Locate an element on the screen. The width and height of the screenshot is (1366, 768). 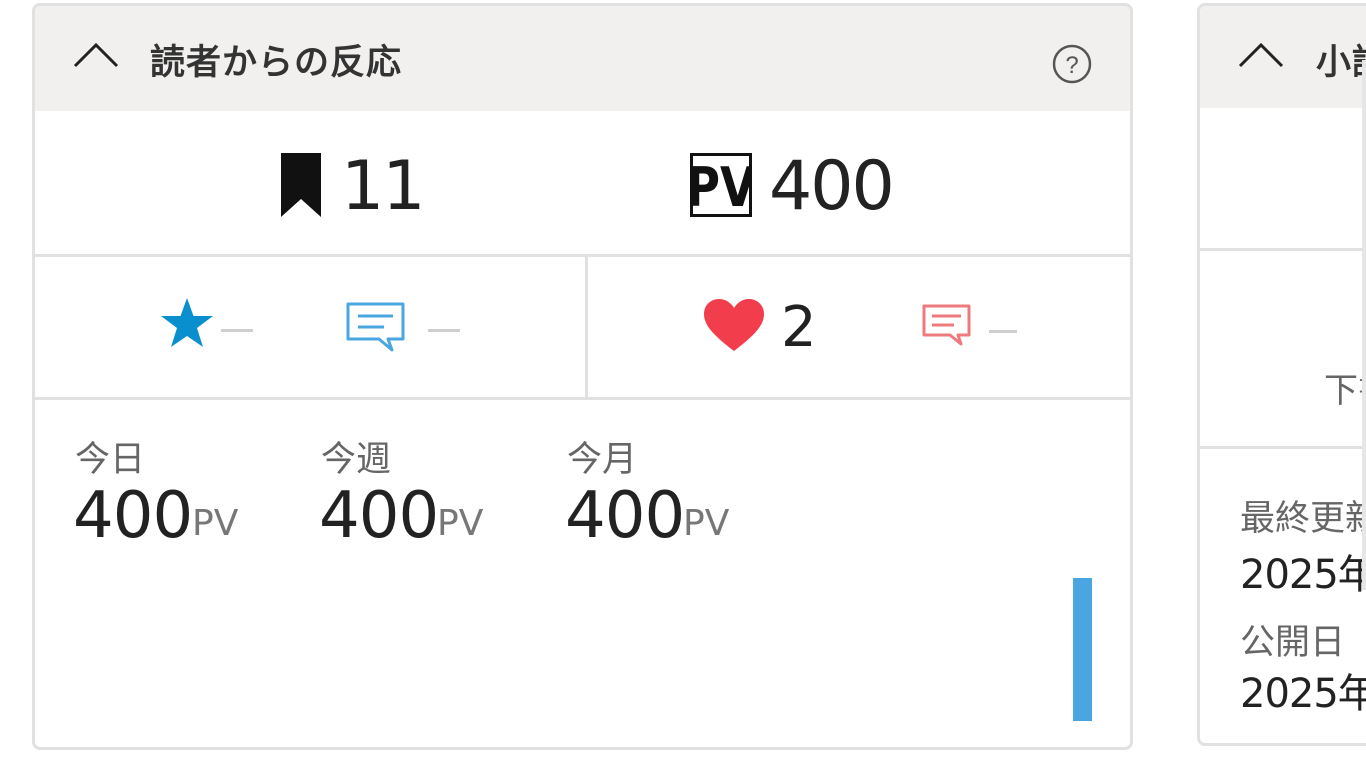
bookmark-count: 11 is located at coordinates (383, 186).